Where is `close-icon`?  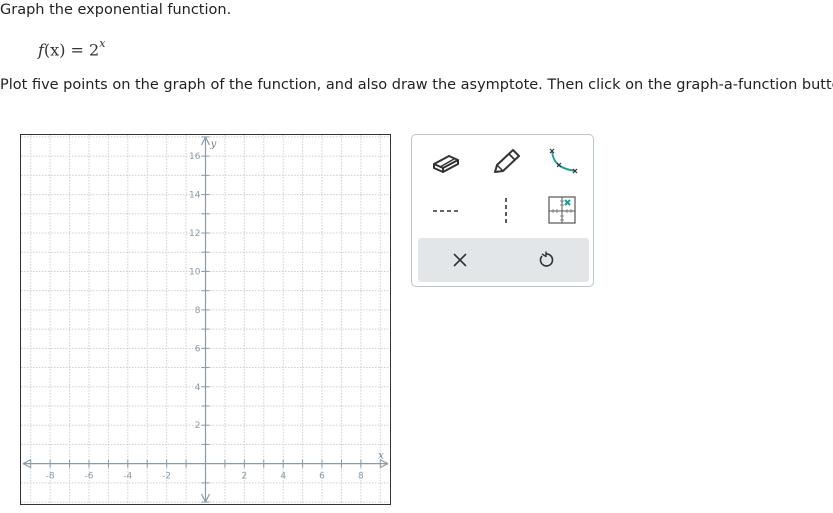
close-icon is located at coordinates (460, 260).